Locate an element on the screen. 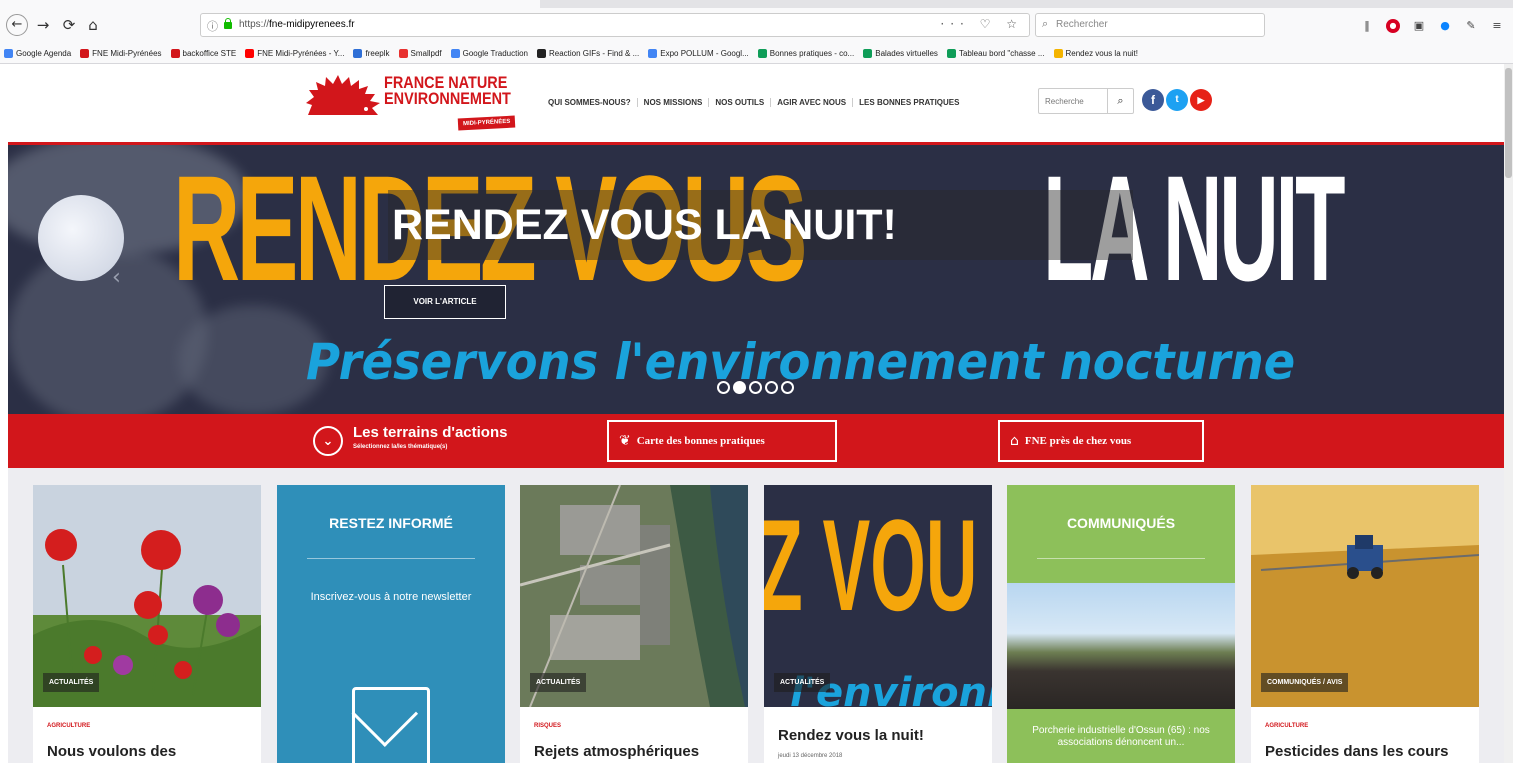  site-search-placeholder: Recherche is located at coordinates (1064, 101).